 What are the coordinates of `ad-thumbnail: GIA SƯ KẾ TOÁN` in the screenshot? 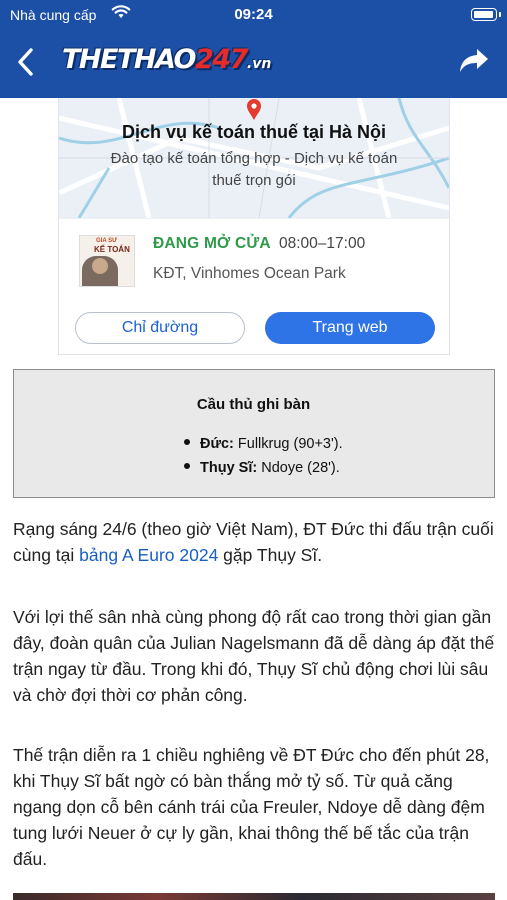 It's located at (107, 261).